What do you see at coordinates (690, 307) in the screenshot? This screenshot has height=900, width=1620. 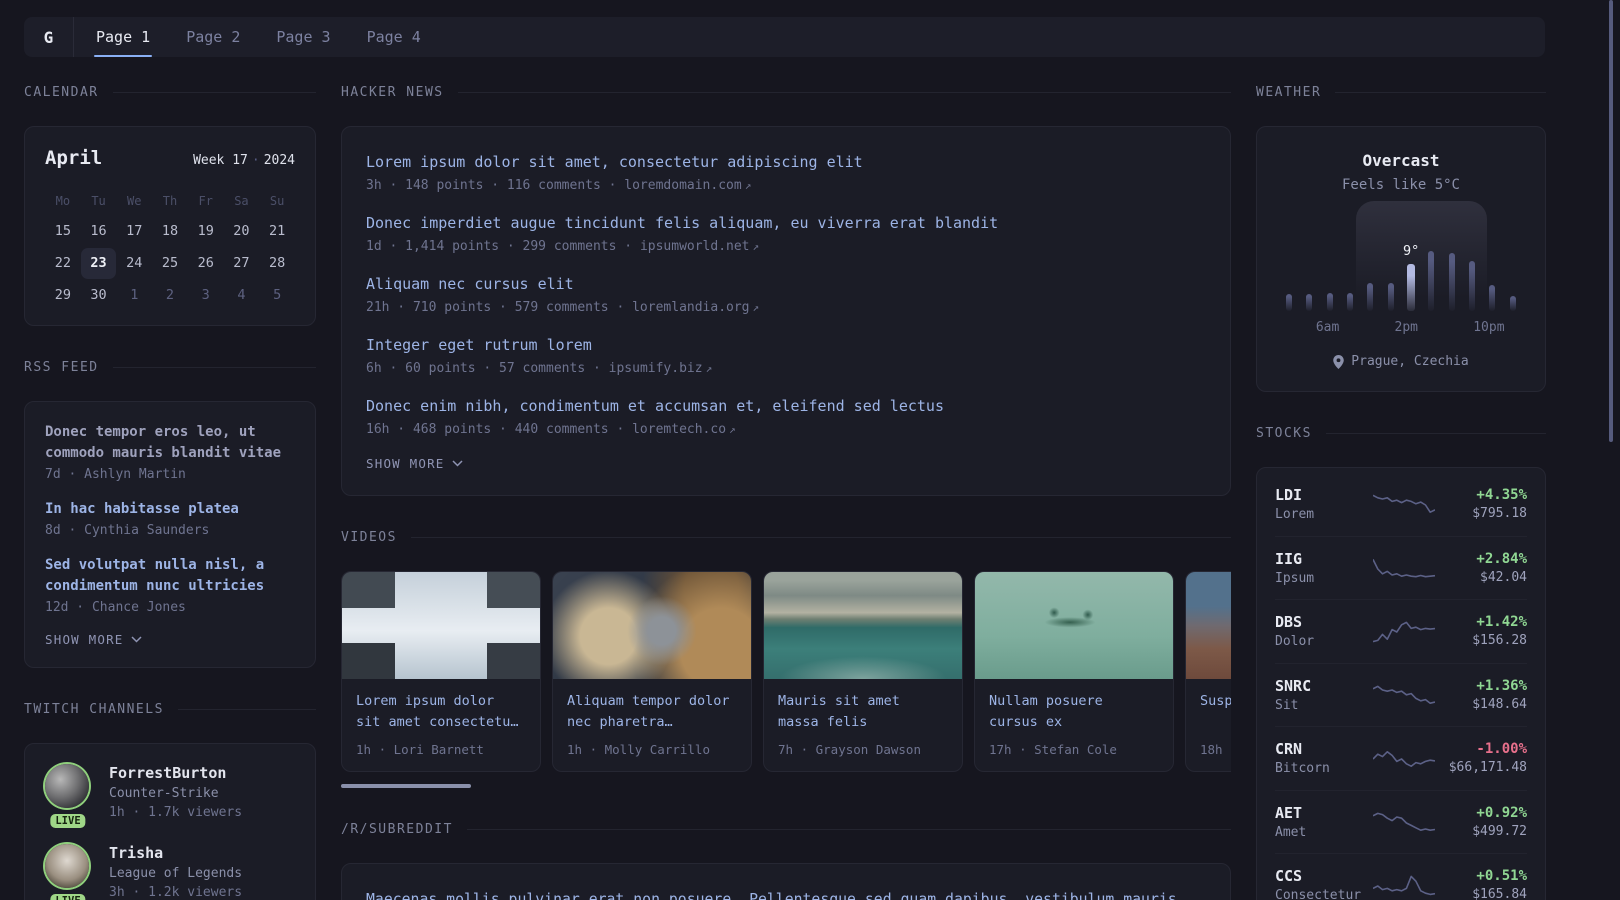 I see `hacker-news-domain-link: loremlandia.org` at bounding box center [690, 307].